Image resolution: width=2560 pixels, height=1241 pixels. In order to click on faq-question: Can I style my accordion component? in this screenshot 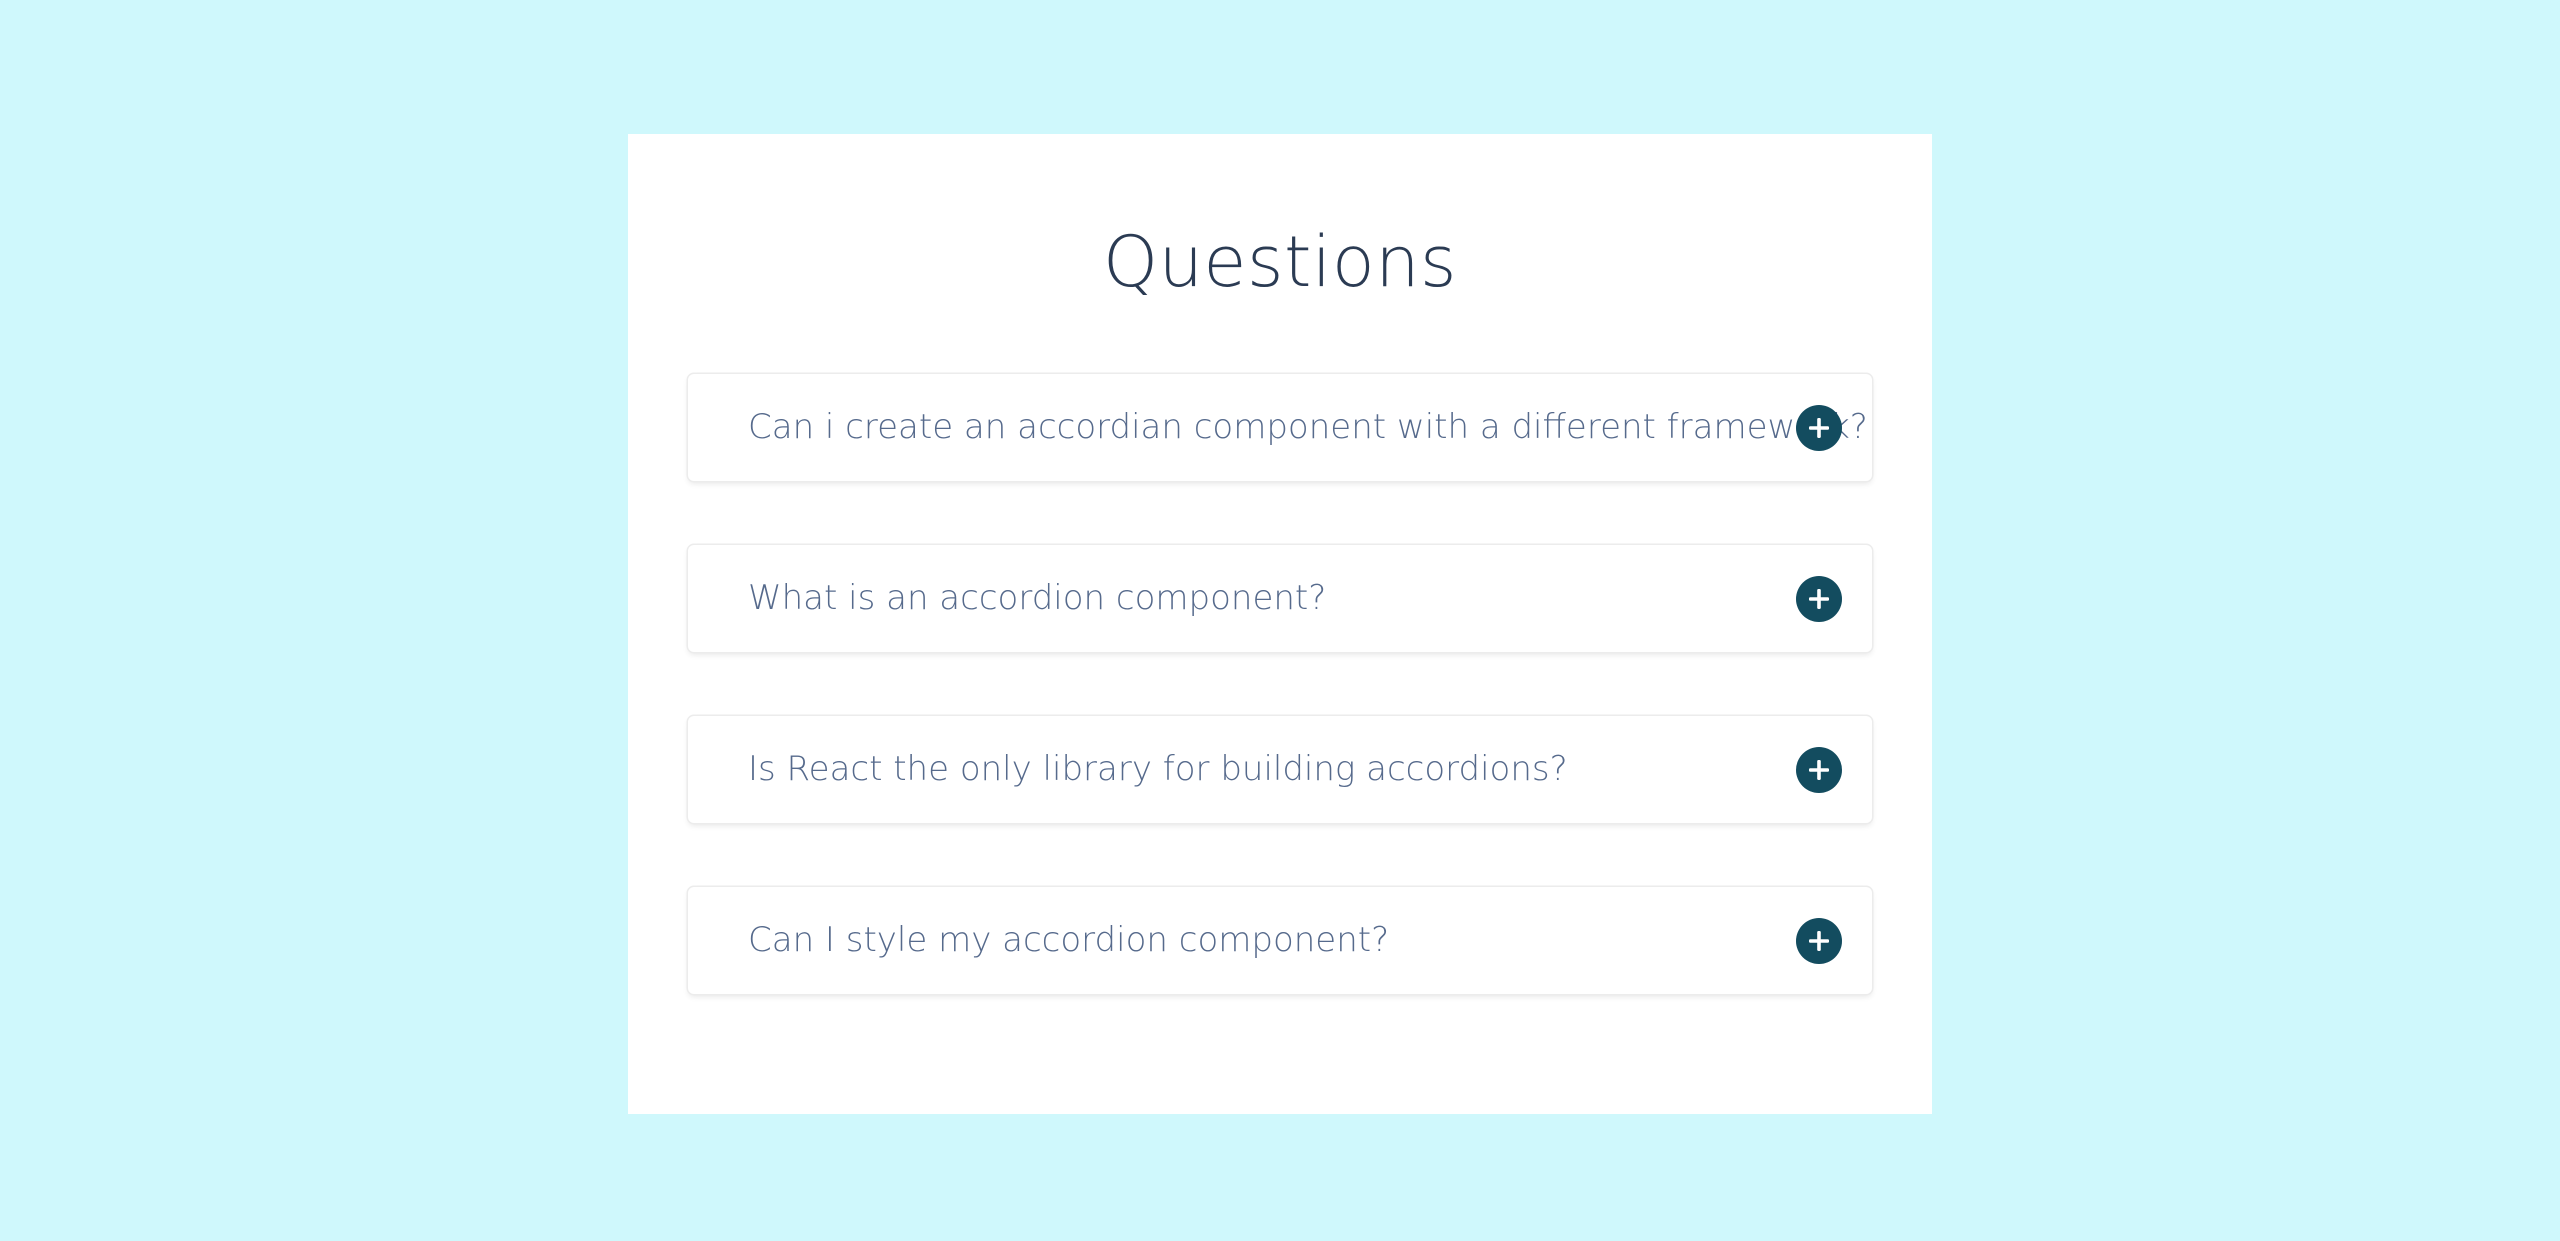, I will do `click(1068, 940)`.